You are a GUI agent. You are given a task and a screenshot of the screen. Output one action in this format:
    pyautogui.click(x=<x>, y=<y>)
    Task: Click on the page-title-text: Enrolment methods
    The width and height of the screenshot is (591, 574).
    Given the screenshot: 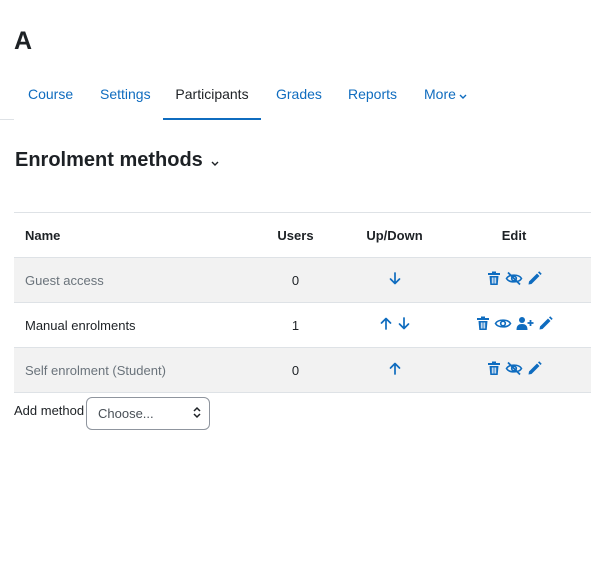 What is the action you would take?
    pyautogui.click(x=109, y=160)
    